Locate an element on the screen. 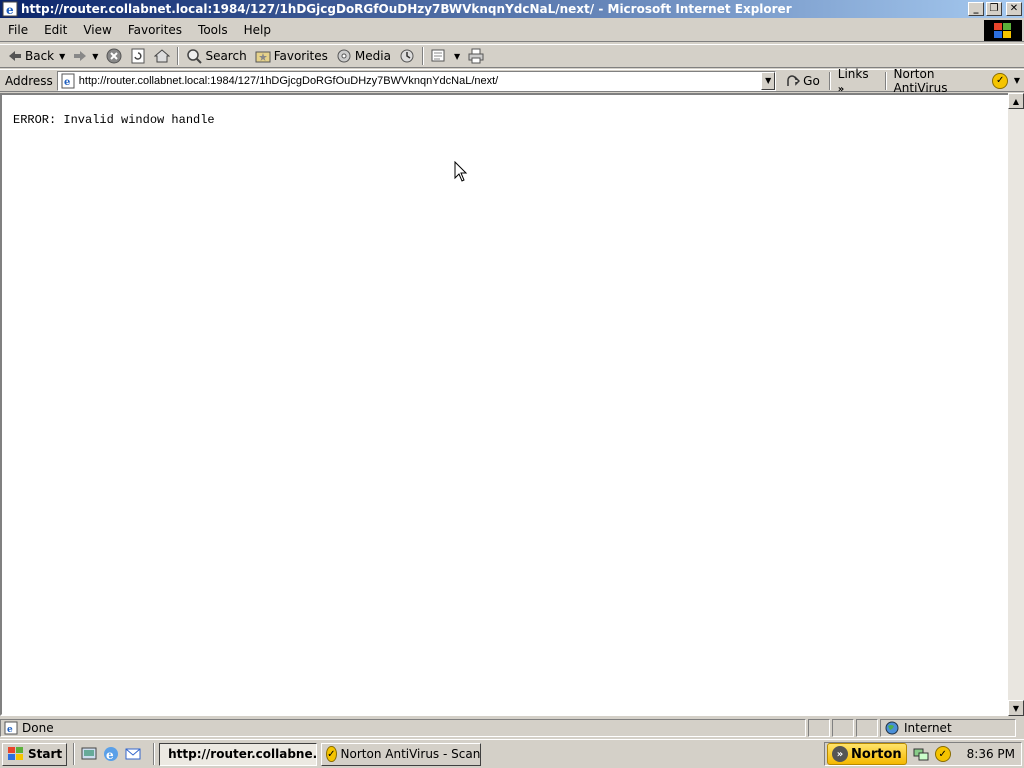 The height and width of the screenshot is (768, 1024). windows-flag-icon is located at coordinates (15, 753).